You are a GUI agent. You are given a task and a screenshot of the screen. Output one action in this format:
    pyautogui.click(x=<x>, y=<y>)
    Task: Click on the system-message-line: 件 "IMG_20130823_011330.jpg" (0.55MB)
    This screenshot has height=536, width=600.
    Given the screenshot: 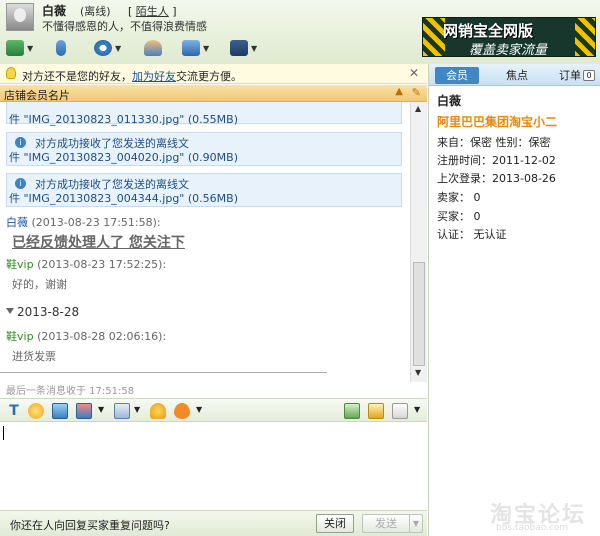 What is the action you would take?
    pyautogui.click(x=123, y=119)
    